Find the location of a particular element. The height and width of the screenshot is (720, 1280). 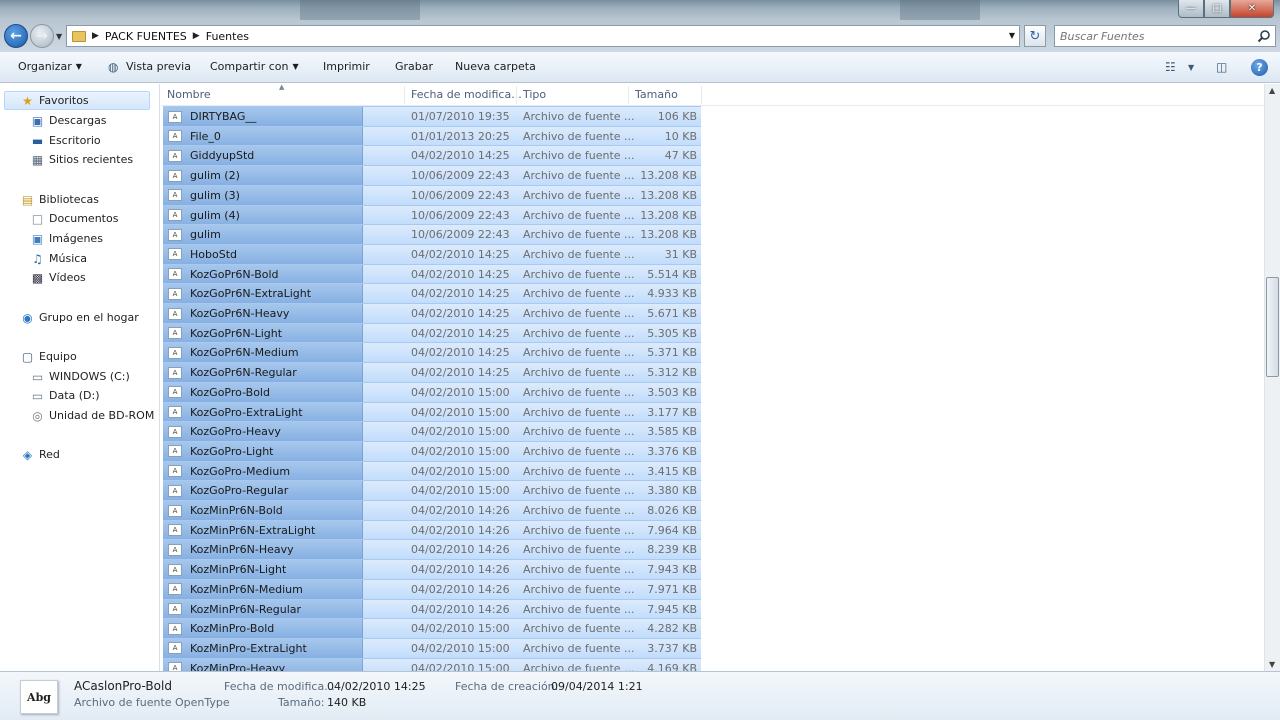

name-cell: A KozGoPro-Bold is located at coordinates (263, 392).